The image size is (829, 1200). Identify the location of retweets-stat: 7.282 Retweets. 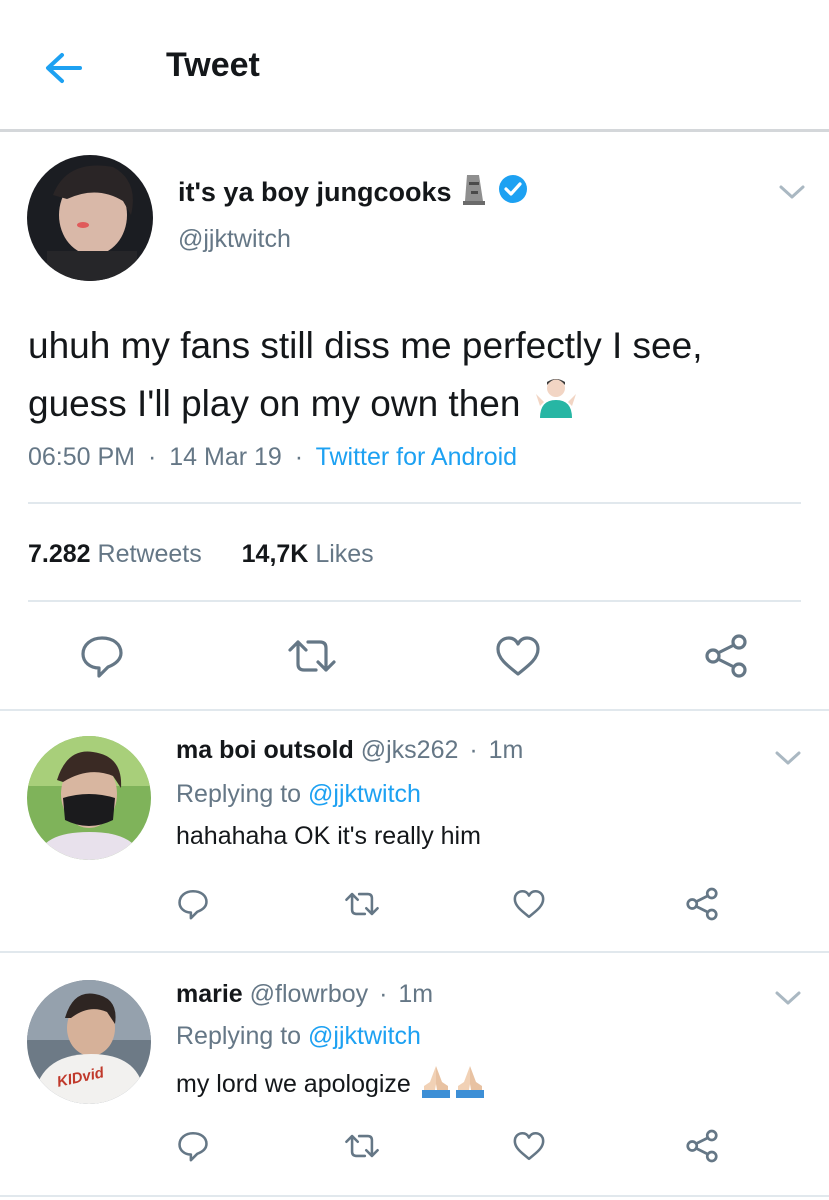
(115, 554).